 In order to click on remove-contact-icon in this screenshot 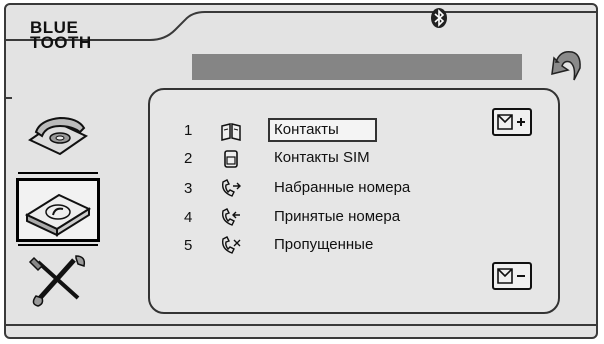, I will do `click(511, 276)`.